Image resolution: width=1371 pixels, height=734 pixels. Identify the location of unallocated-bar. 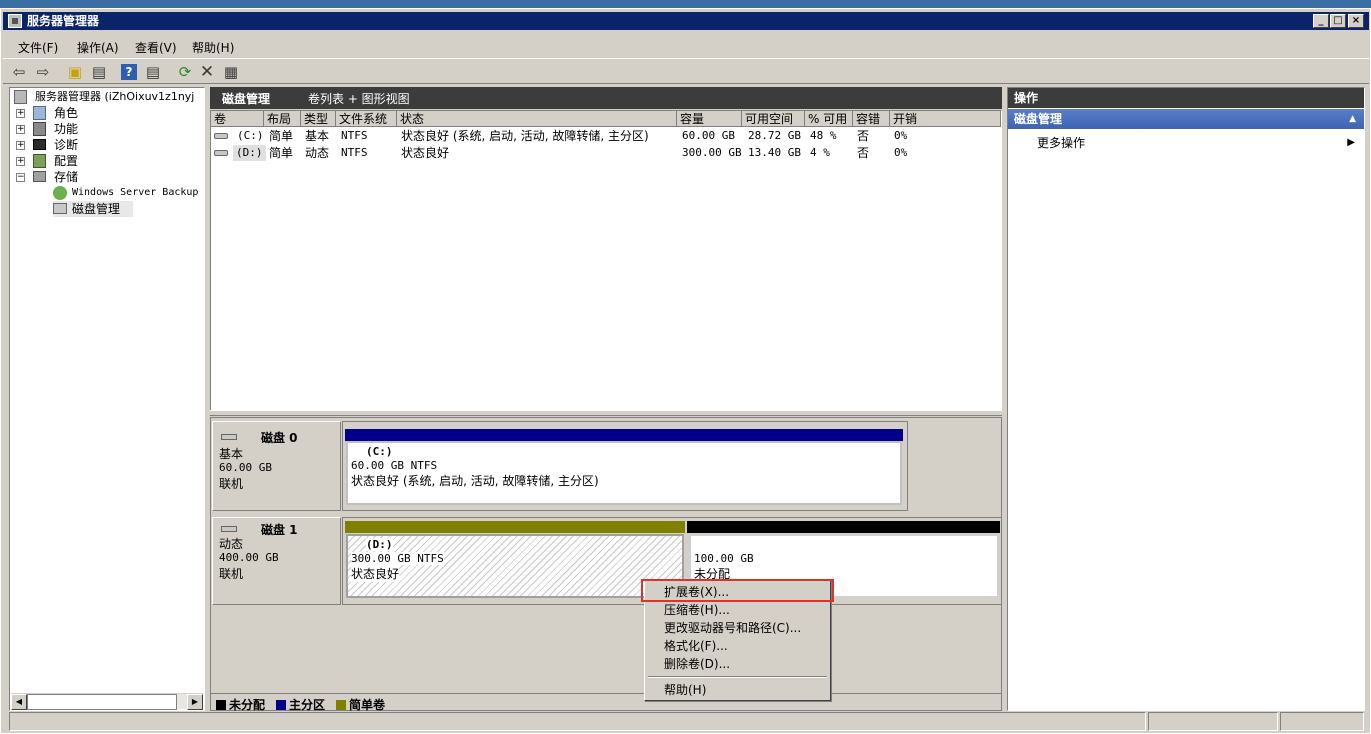
(843, 527).